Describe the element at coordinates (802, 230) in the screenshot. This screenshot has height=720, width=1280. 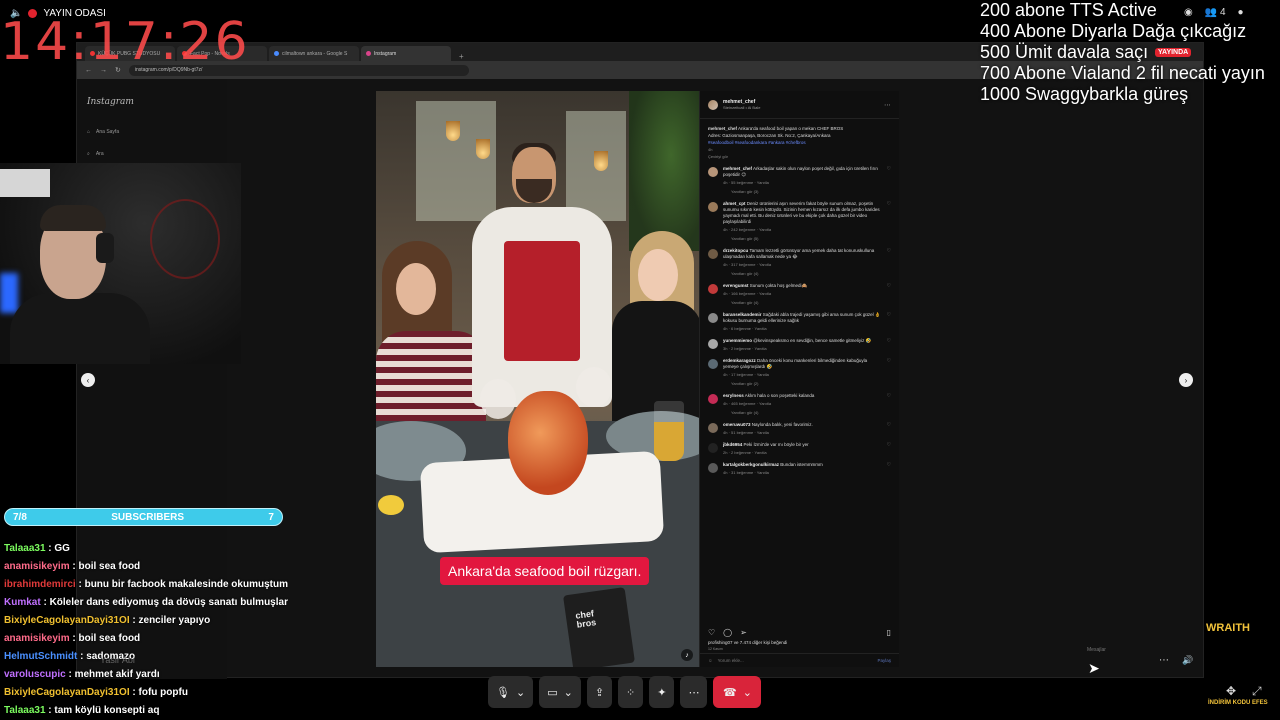
I see `comment-meta: 4h · 242 beğenme · Yanıtla` at that location.